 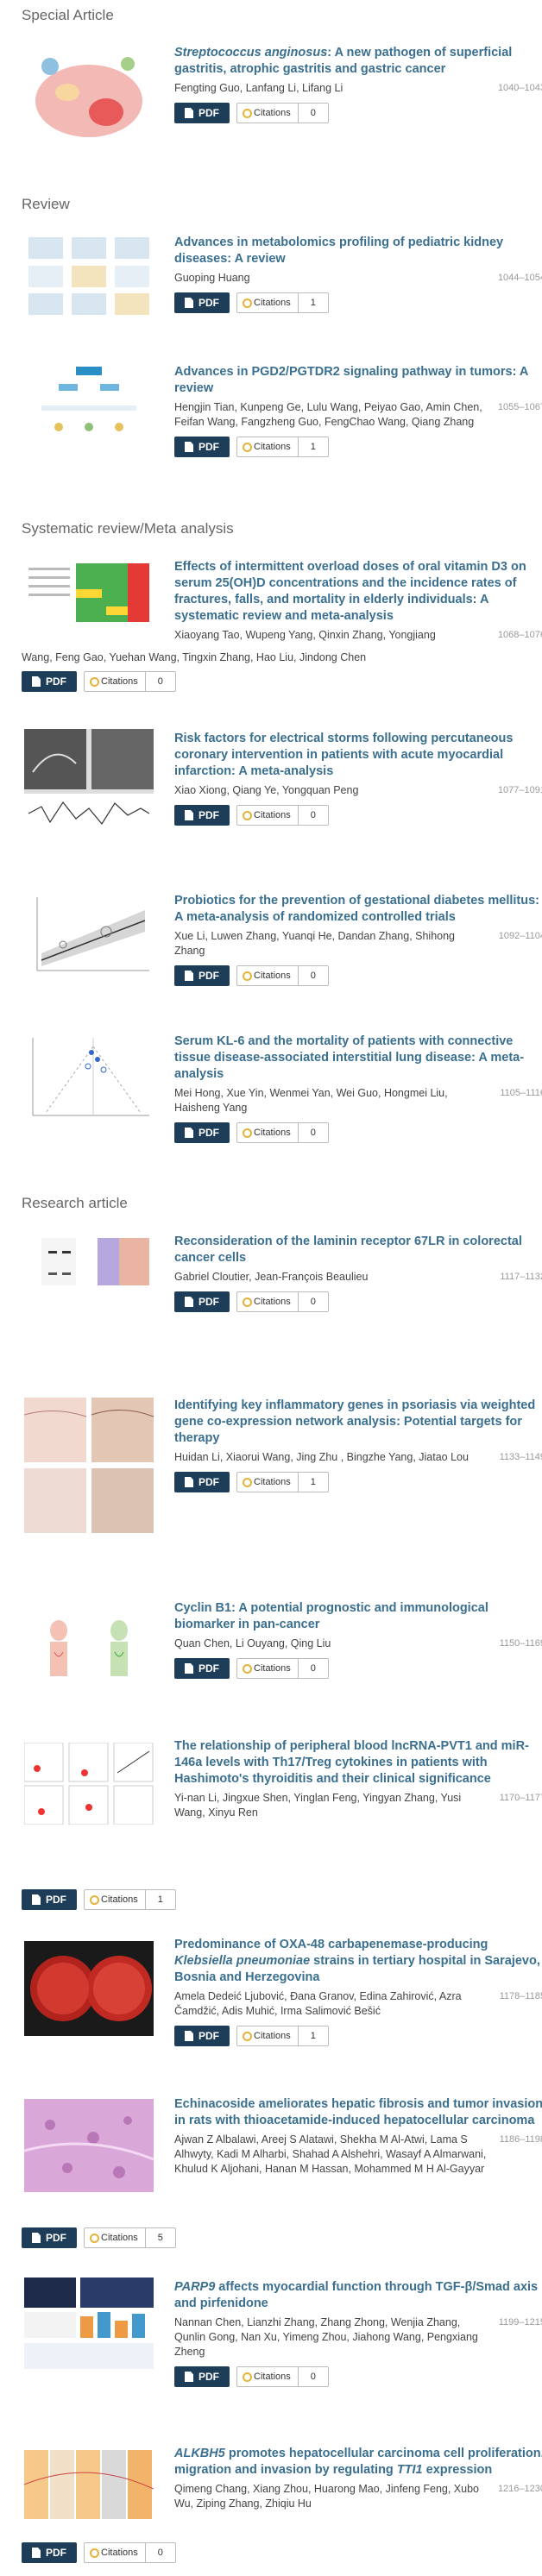 What do you see at coordinates (520, 1996) in the screenshot?
I see `article-pages: 1178–1185` at bounding box center [520, 1996].